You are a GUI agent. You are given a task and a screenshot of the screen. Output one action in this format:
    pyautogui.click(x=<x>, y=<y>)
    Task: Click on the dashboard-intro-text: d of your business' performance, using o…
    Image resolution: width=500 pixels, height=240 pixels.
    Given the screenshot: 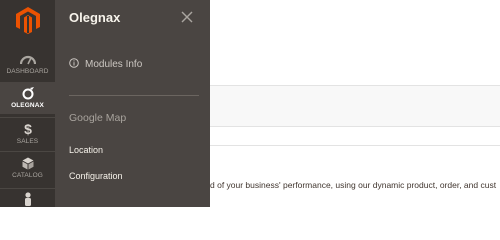 What is the action you would take?
    pyautogui.click(x=353, y=185)
    